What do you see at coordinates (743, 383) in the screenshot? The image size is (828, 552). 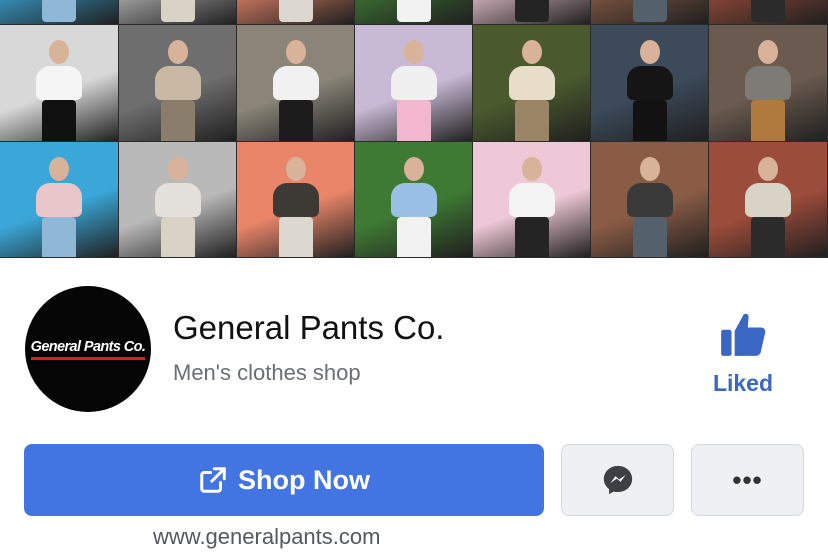 I see `liked-label: Liked` at bounding box center [743, 383].